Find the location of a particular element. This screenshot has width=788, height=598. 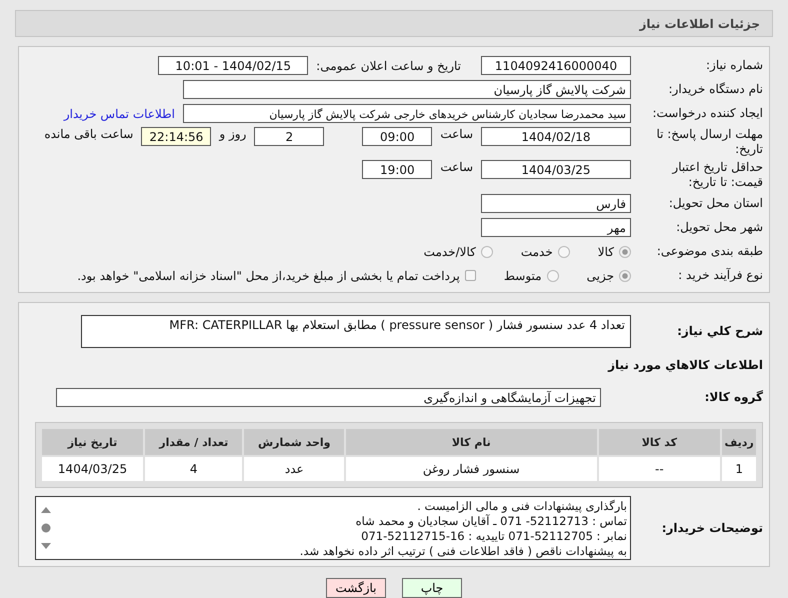

field-label: توضیحات خریدار: is located at coordinates (711, 528).